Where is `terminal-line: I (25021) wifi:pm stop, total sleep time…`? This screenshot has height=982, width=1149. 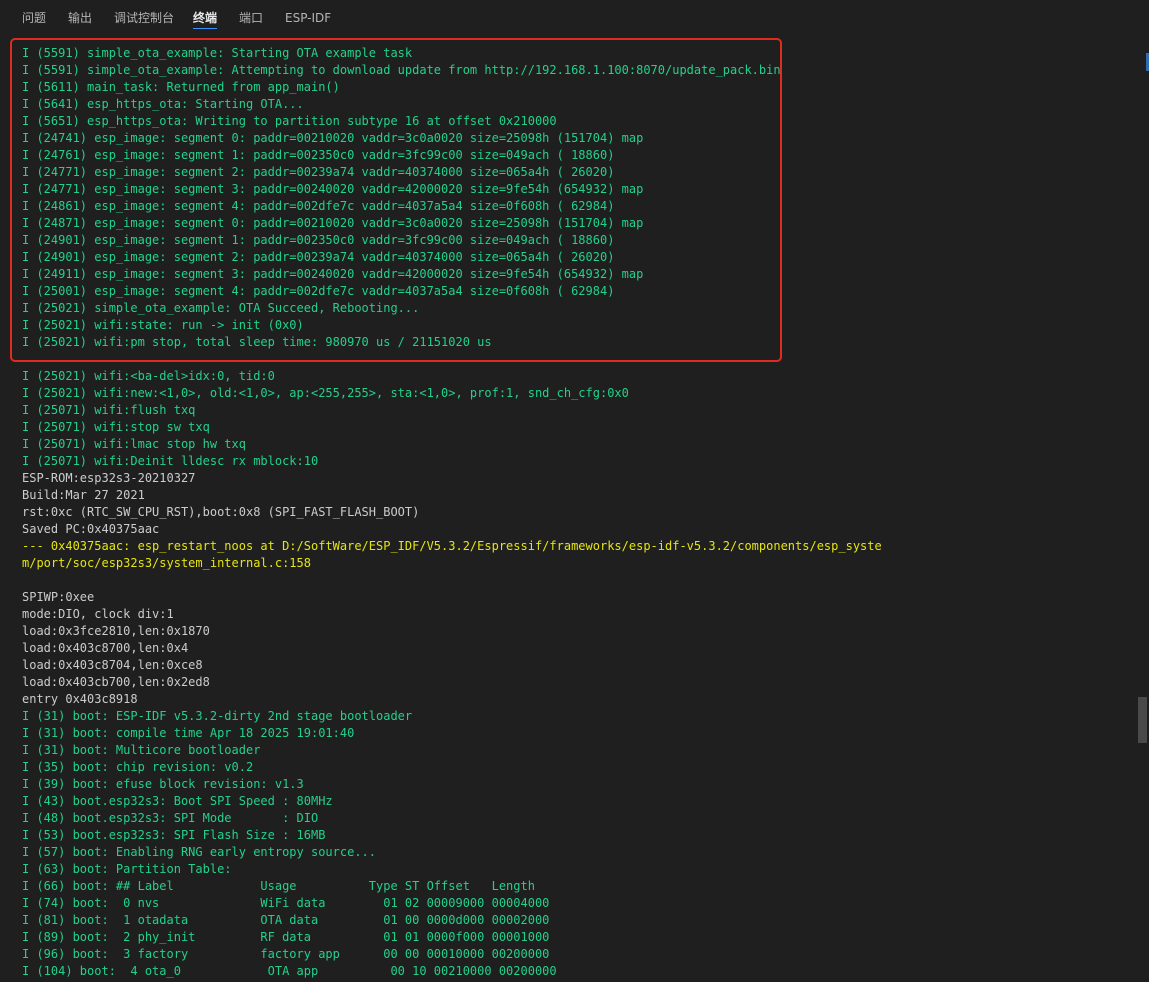 terminal-line: I (25021) wifi:pm stop, total sleep time… is located at coordinates (257, 342).